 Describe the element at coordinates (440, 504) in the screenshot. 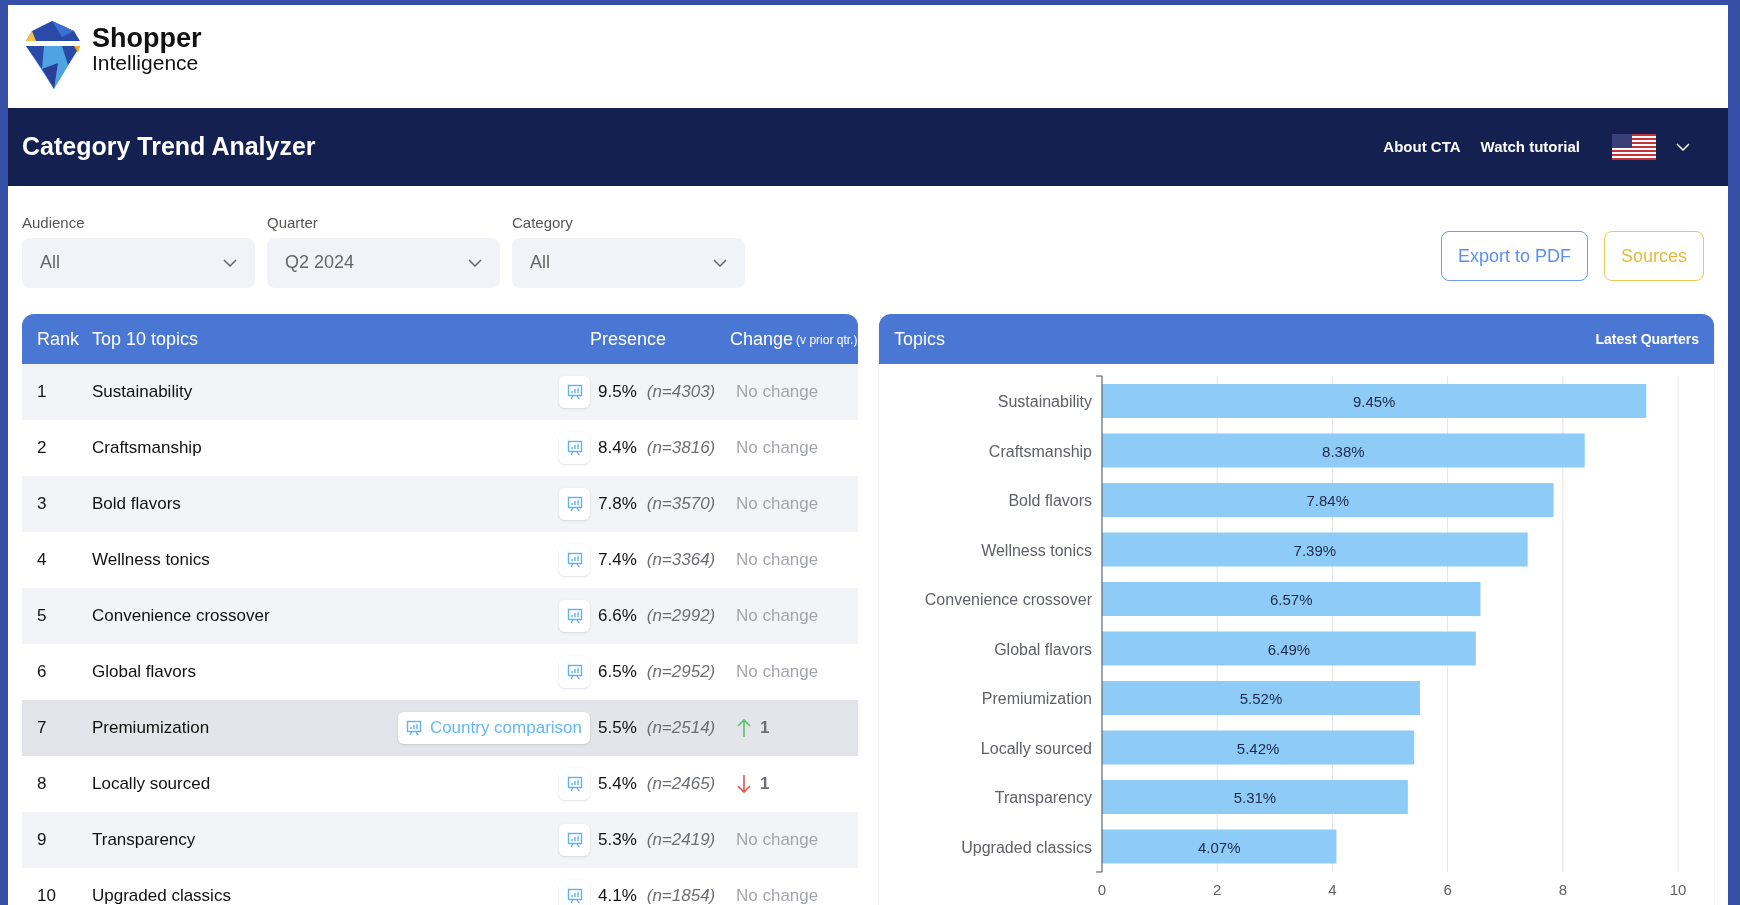

I see `table-row: 3 Bold flavors 7.8% (n=3570) No change` at that location.